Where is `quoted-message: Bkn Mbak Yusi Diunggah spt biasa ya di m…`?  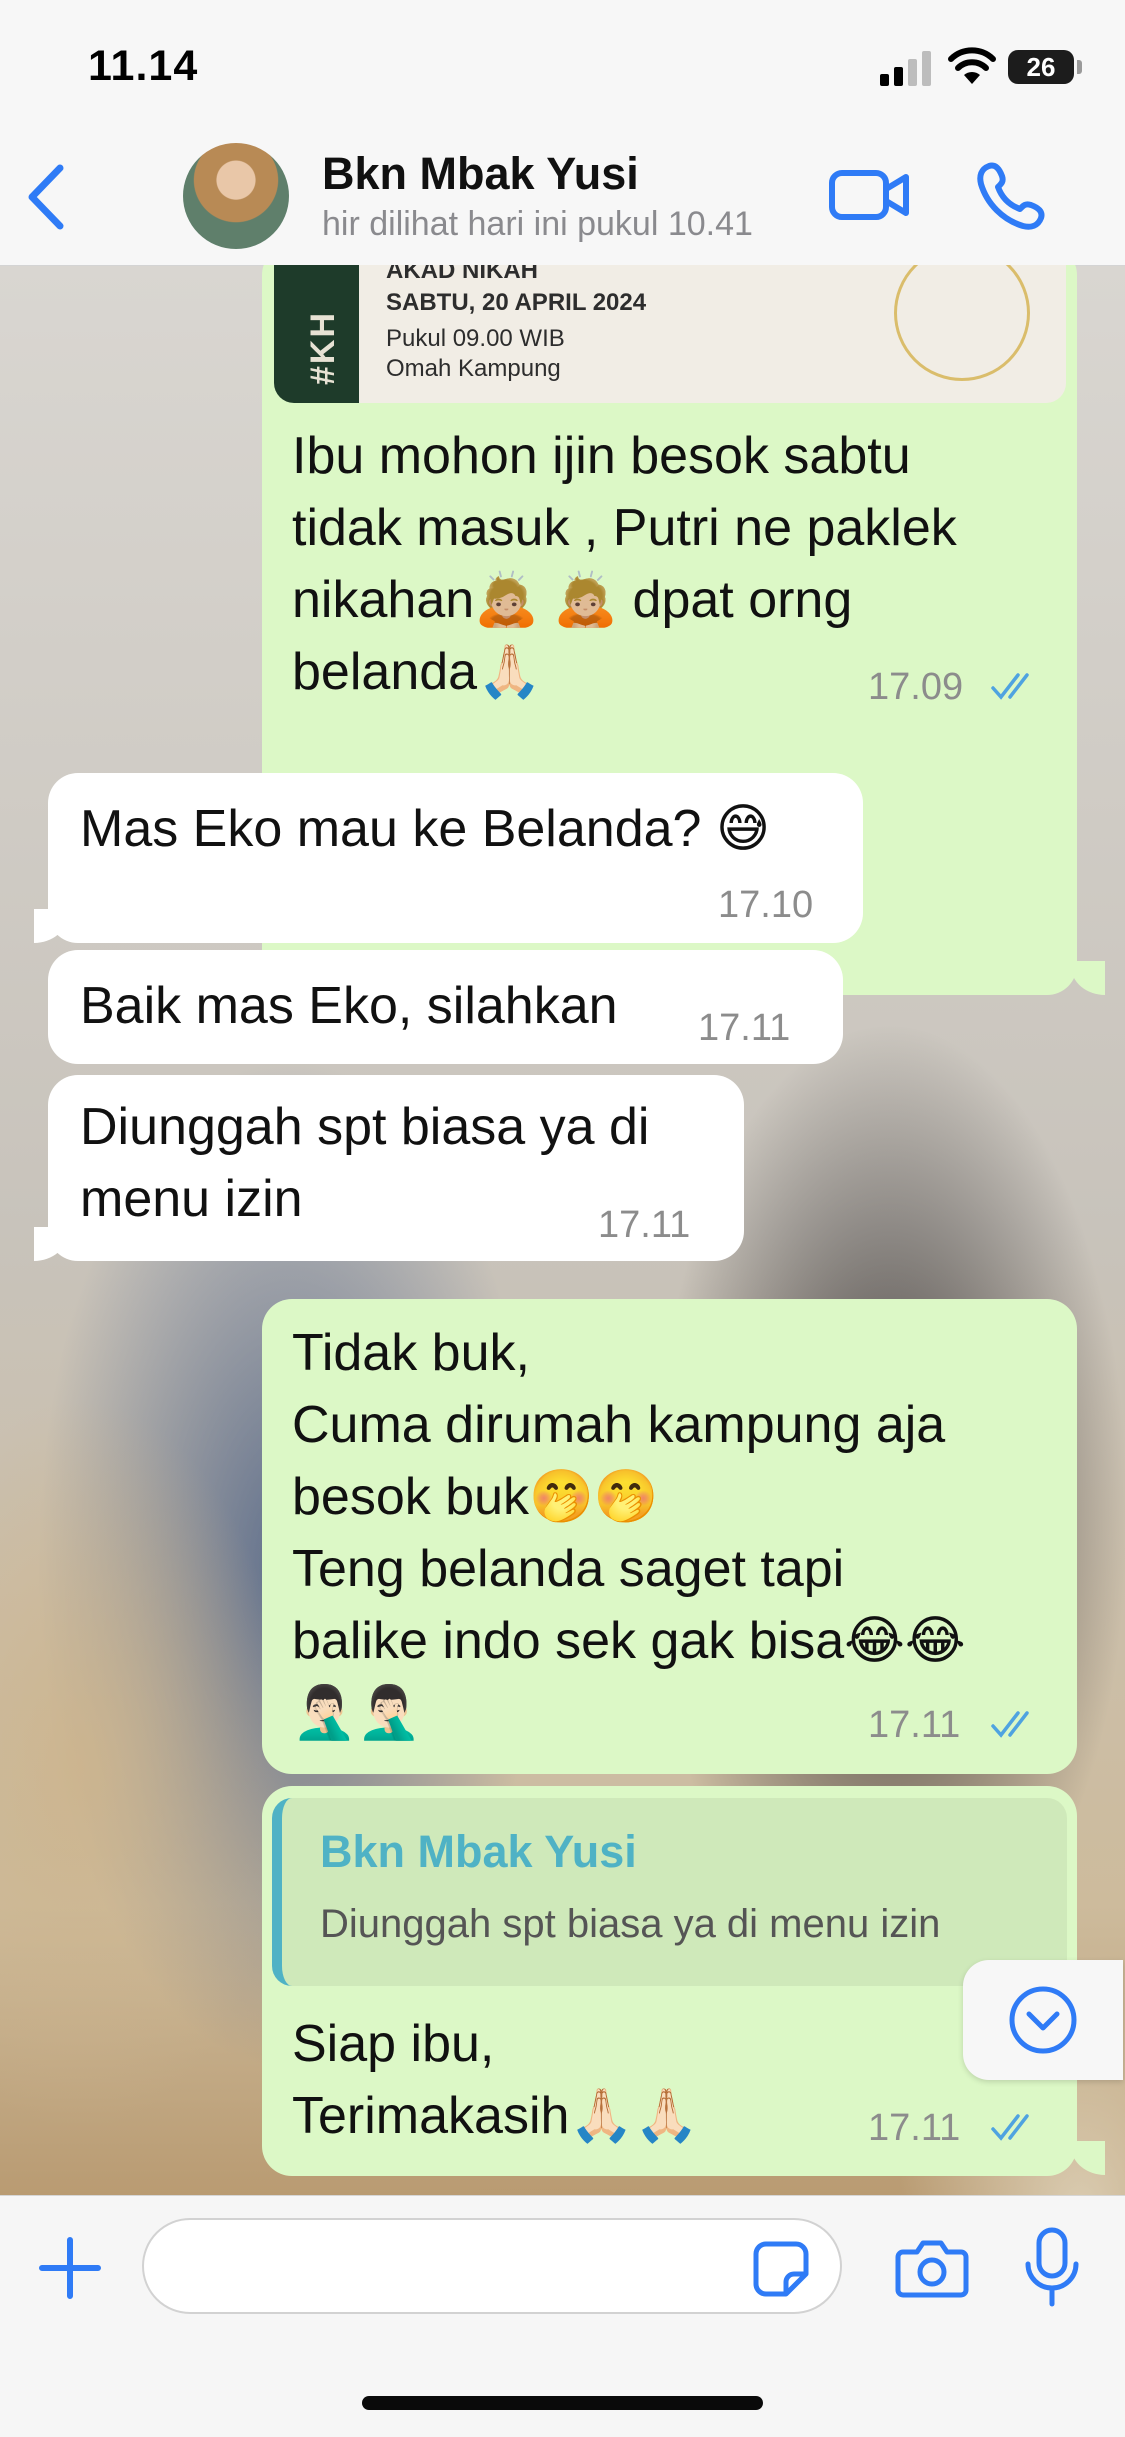 quoted-message: Bkn Mbak Yusi Diunggah spt biasa ya di m… is located at coordinates (669, 1892).